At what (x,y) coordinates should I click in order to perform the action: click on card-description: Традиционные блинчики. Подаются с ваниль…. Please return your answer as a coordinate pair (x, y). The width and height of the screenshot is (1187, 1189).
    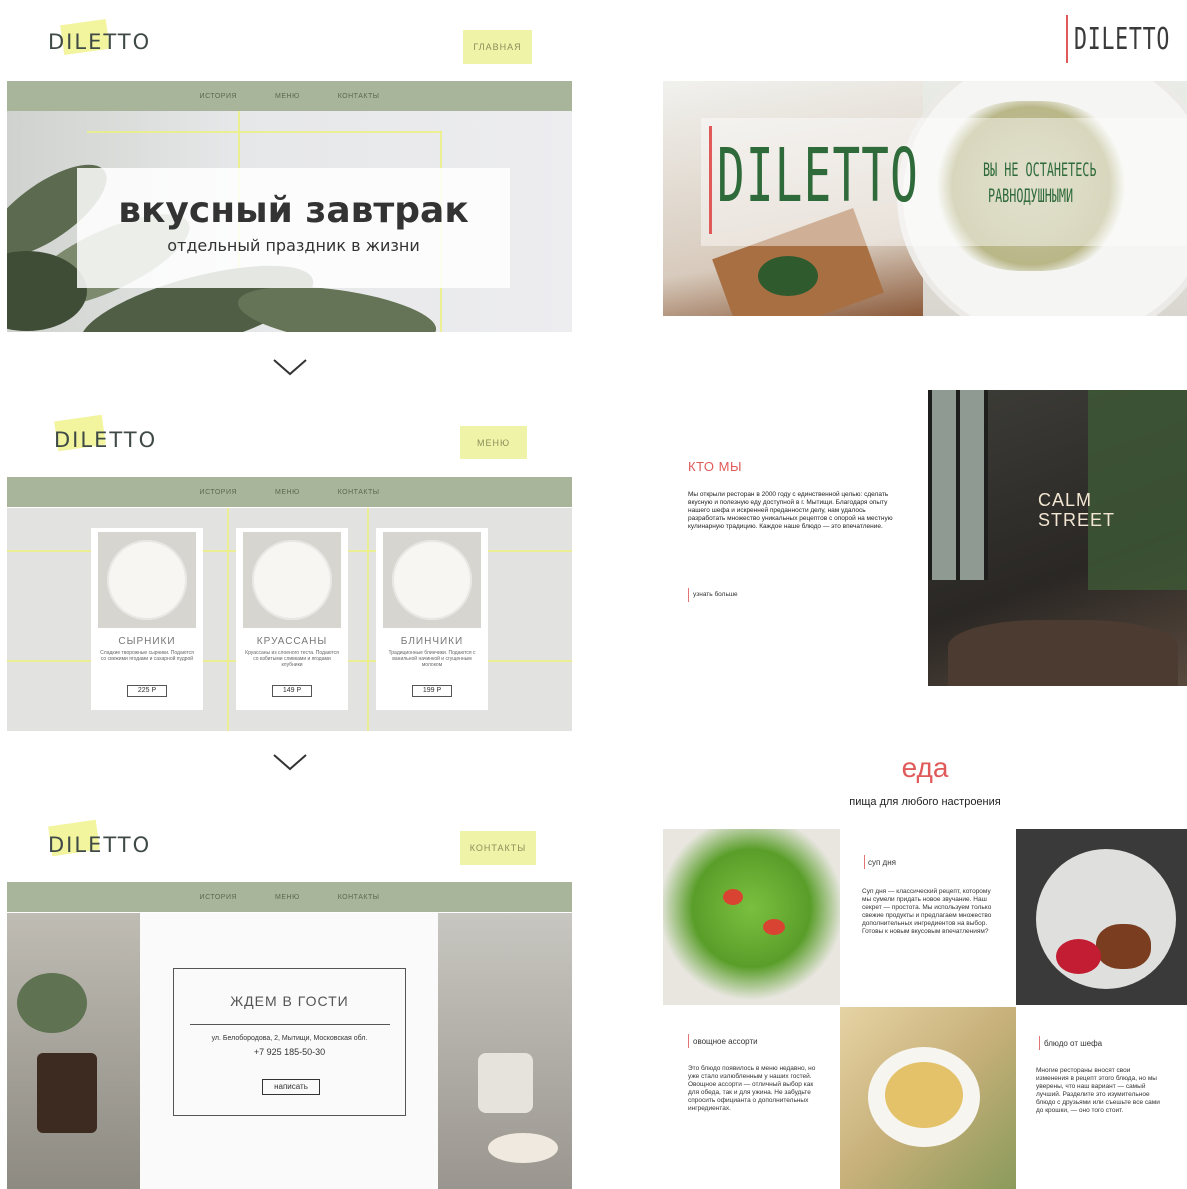
    Looking at the image, I should click on (432, 659).